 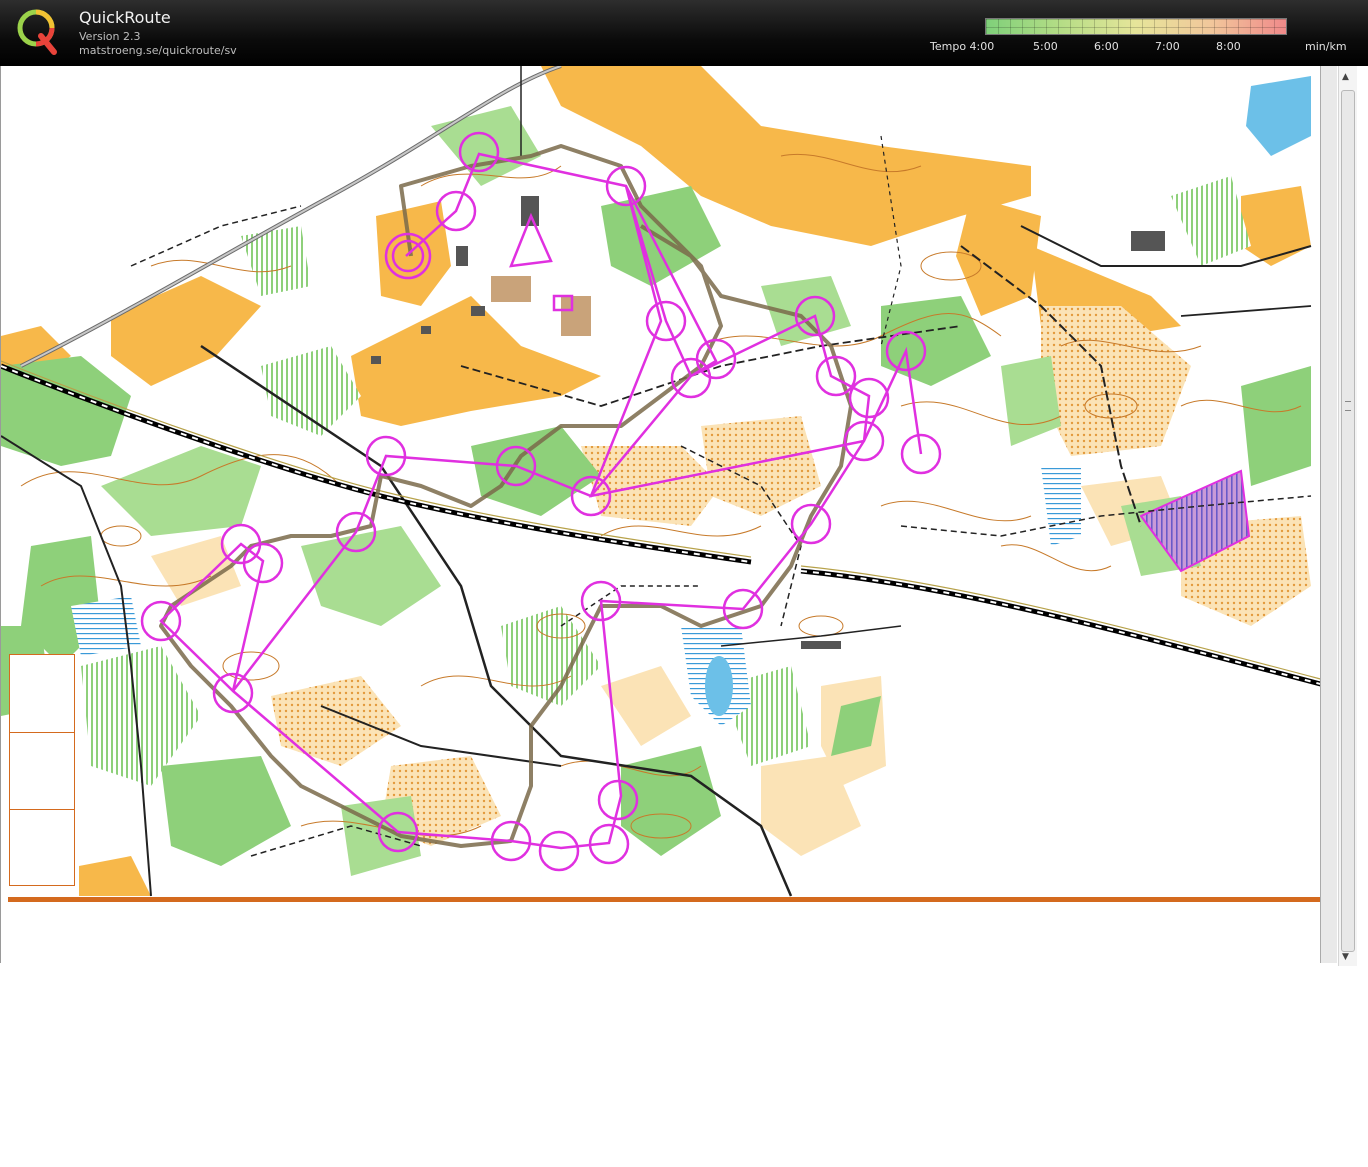 I want to click on vertical-scrollbar: ▲ ▼, so click(x=1347, y=516).